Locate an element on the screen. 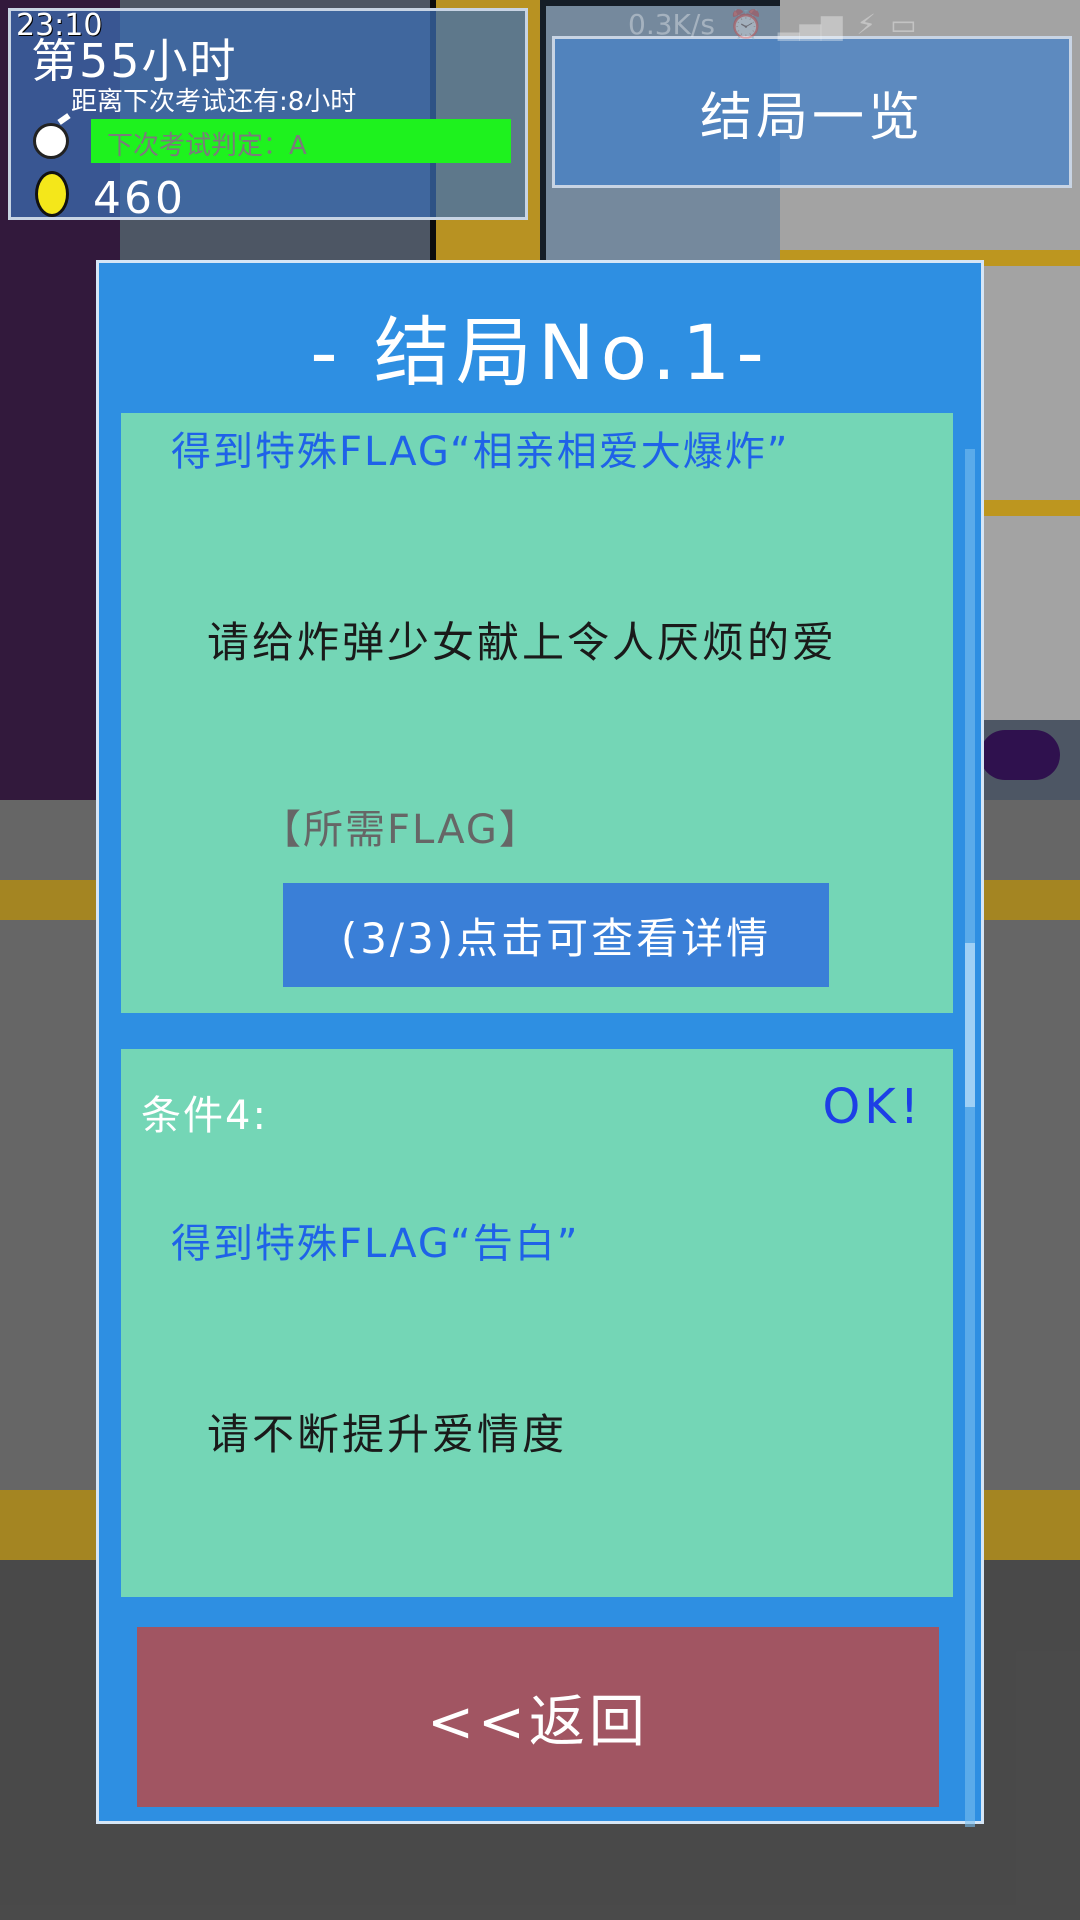  condition-status: OK! is located at coordinates (872, 1107).